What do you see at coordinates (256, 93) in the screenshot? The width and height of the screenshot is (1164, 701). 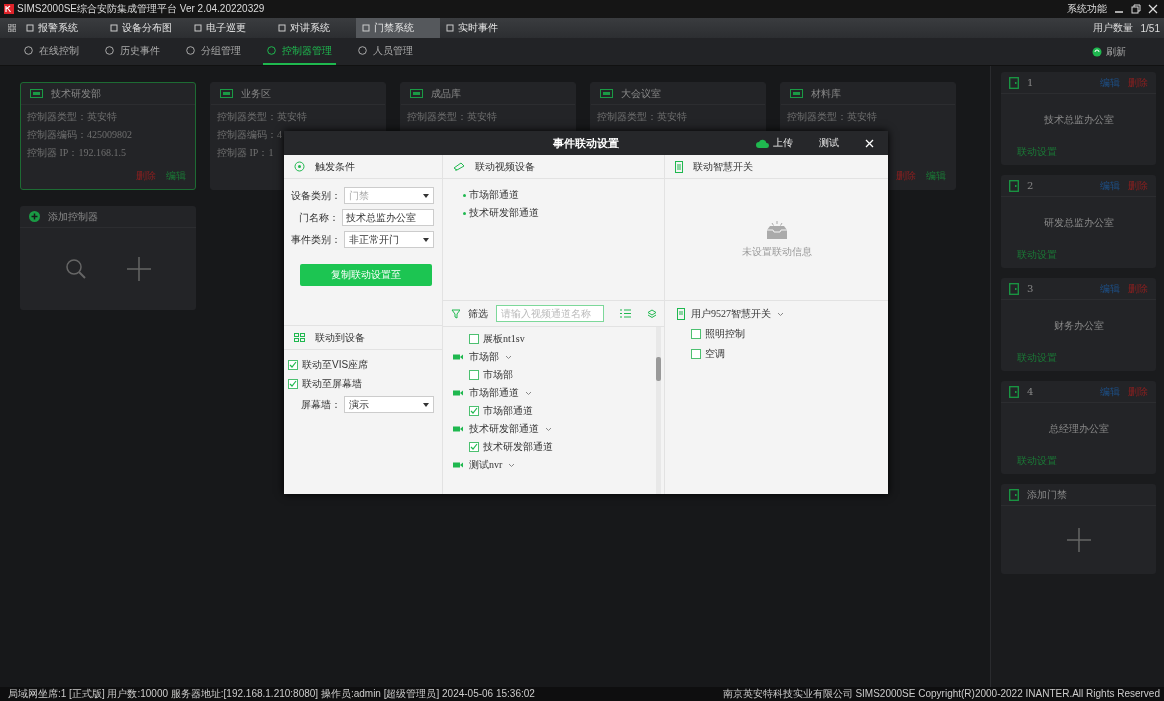 I see `controller-name: 业务区` at bounding box center [256, 93].